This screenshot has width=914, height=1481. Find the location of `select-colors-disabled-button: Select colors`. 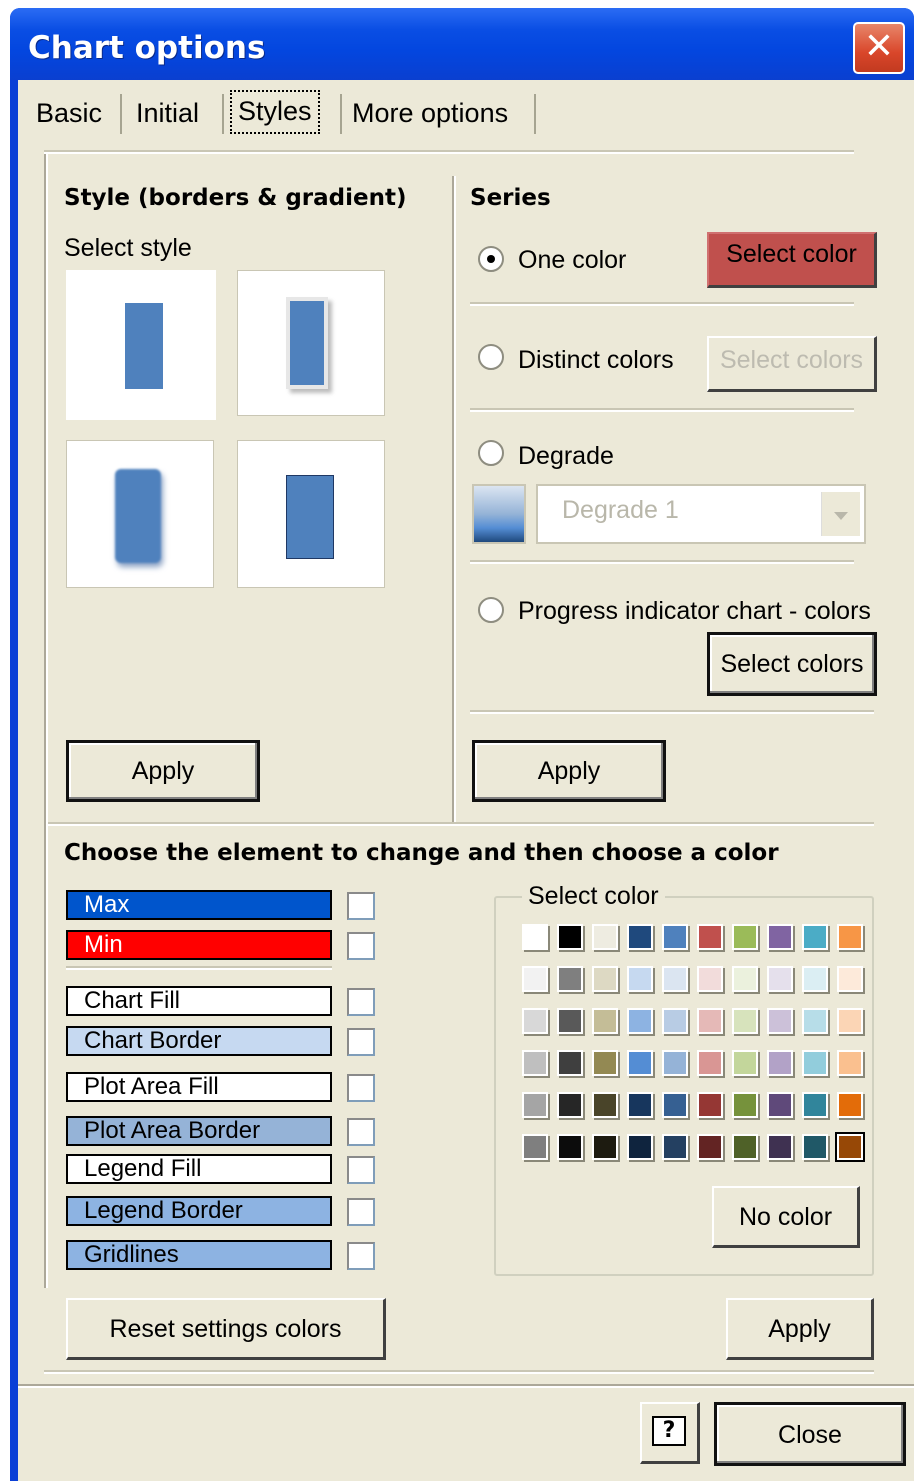

select-colors-disabled-button: Select colors is located at coordinates (792, 364).